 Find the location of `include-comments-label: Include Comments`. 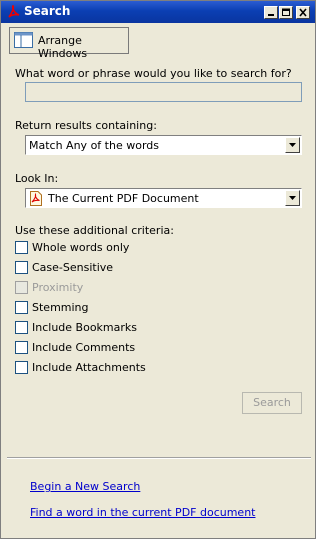

include-comments-label: Include Comments is located at coordinates (84, 347).